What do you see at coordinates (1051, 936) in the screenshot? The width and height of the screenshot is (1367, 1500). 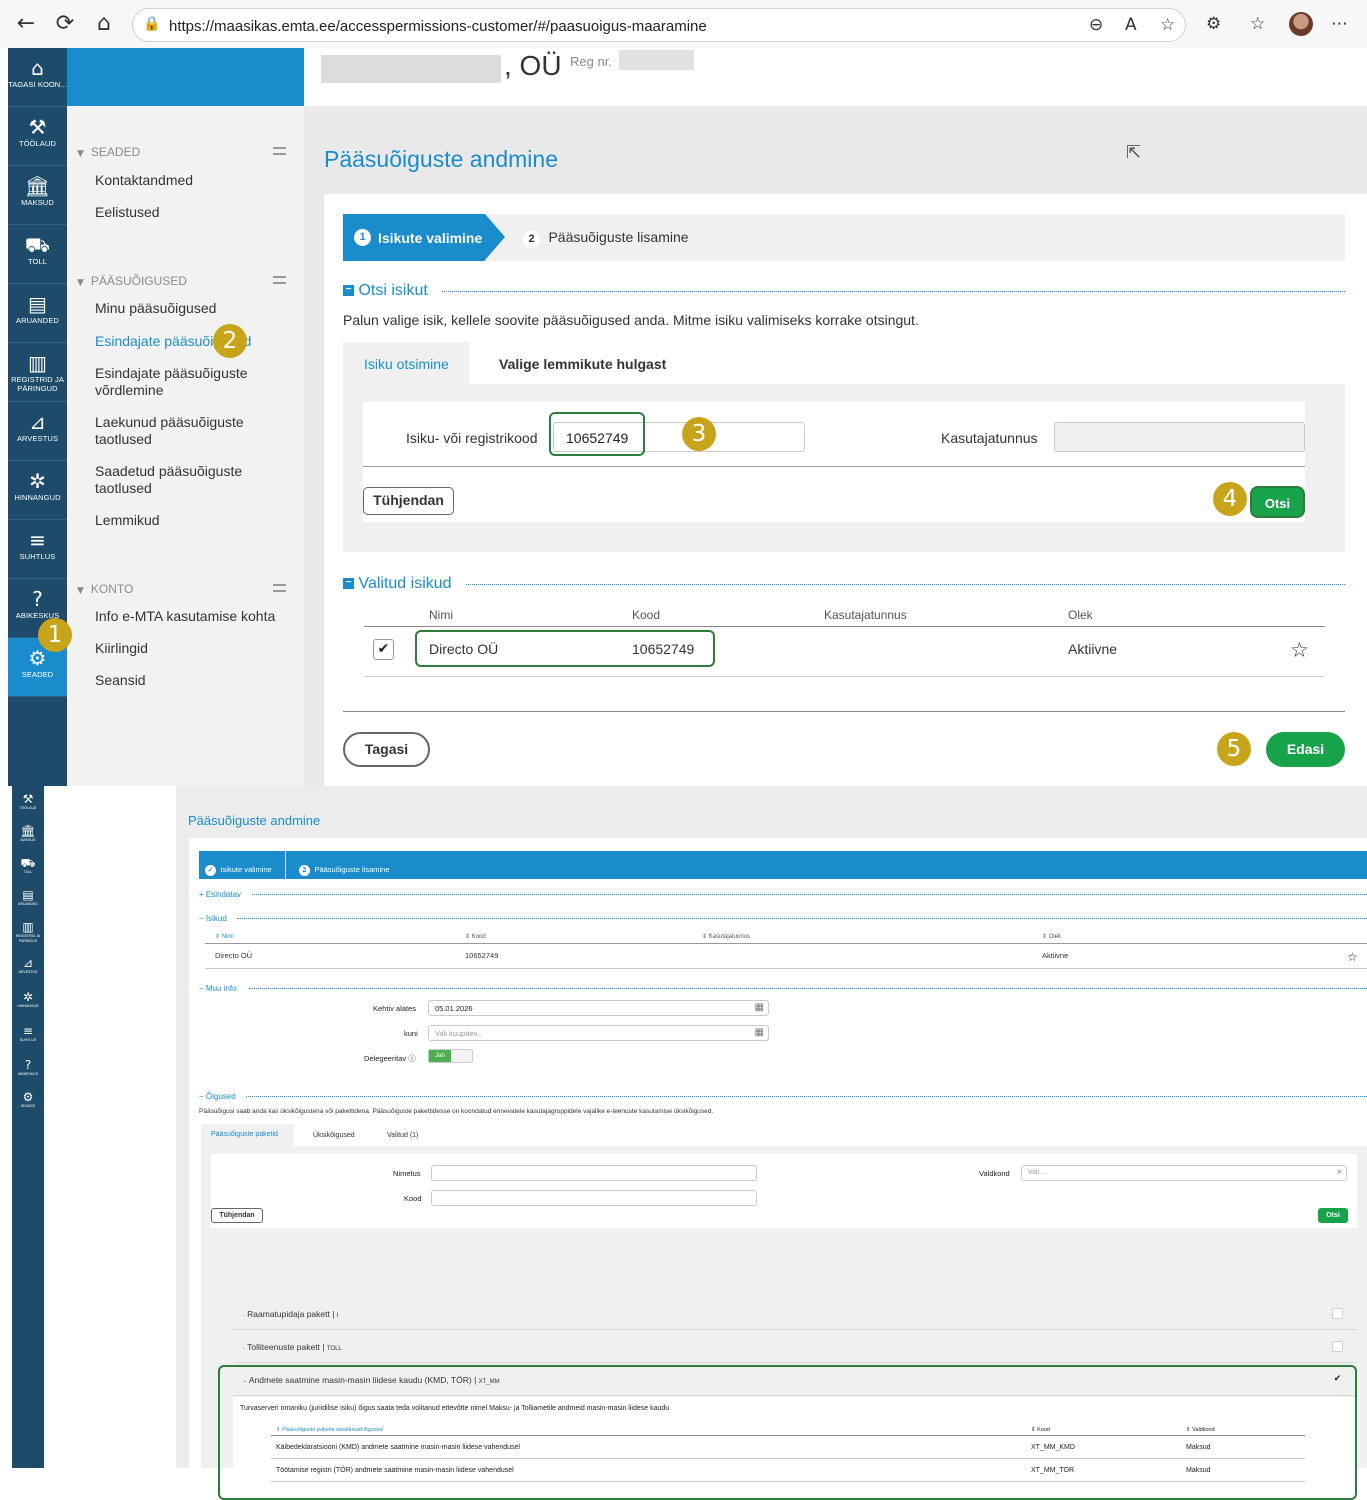 I see `col-status: ⇕ Olek` at bounding box center [1051, 936].